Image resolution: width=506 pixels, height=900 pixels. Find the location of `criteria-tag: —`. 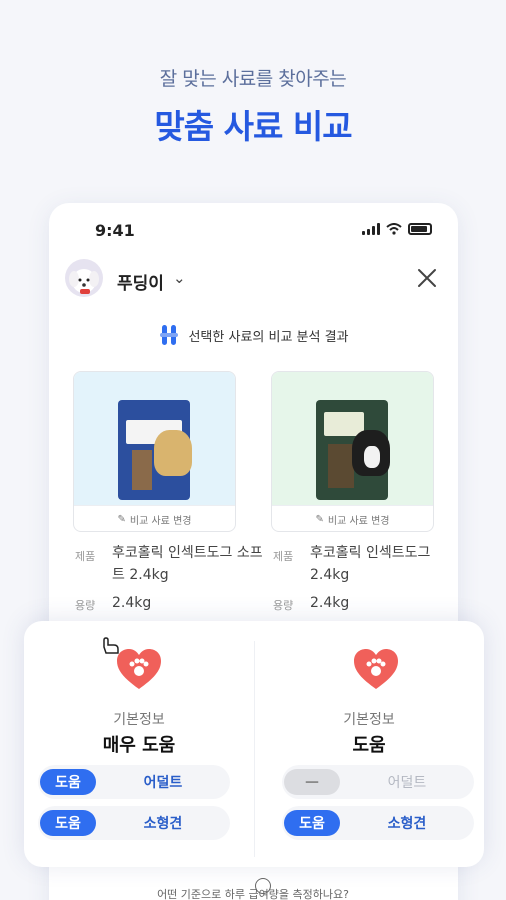

criteria-tag: — is located at coordinates (312, 782).